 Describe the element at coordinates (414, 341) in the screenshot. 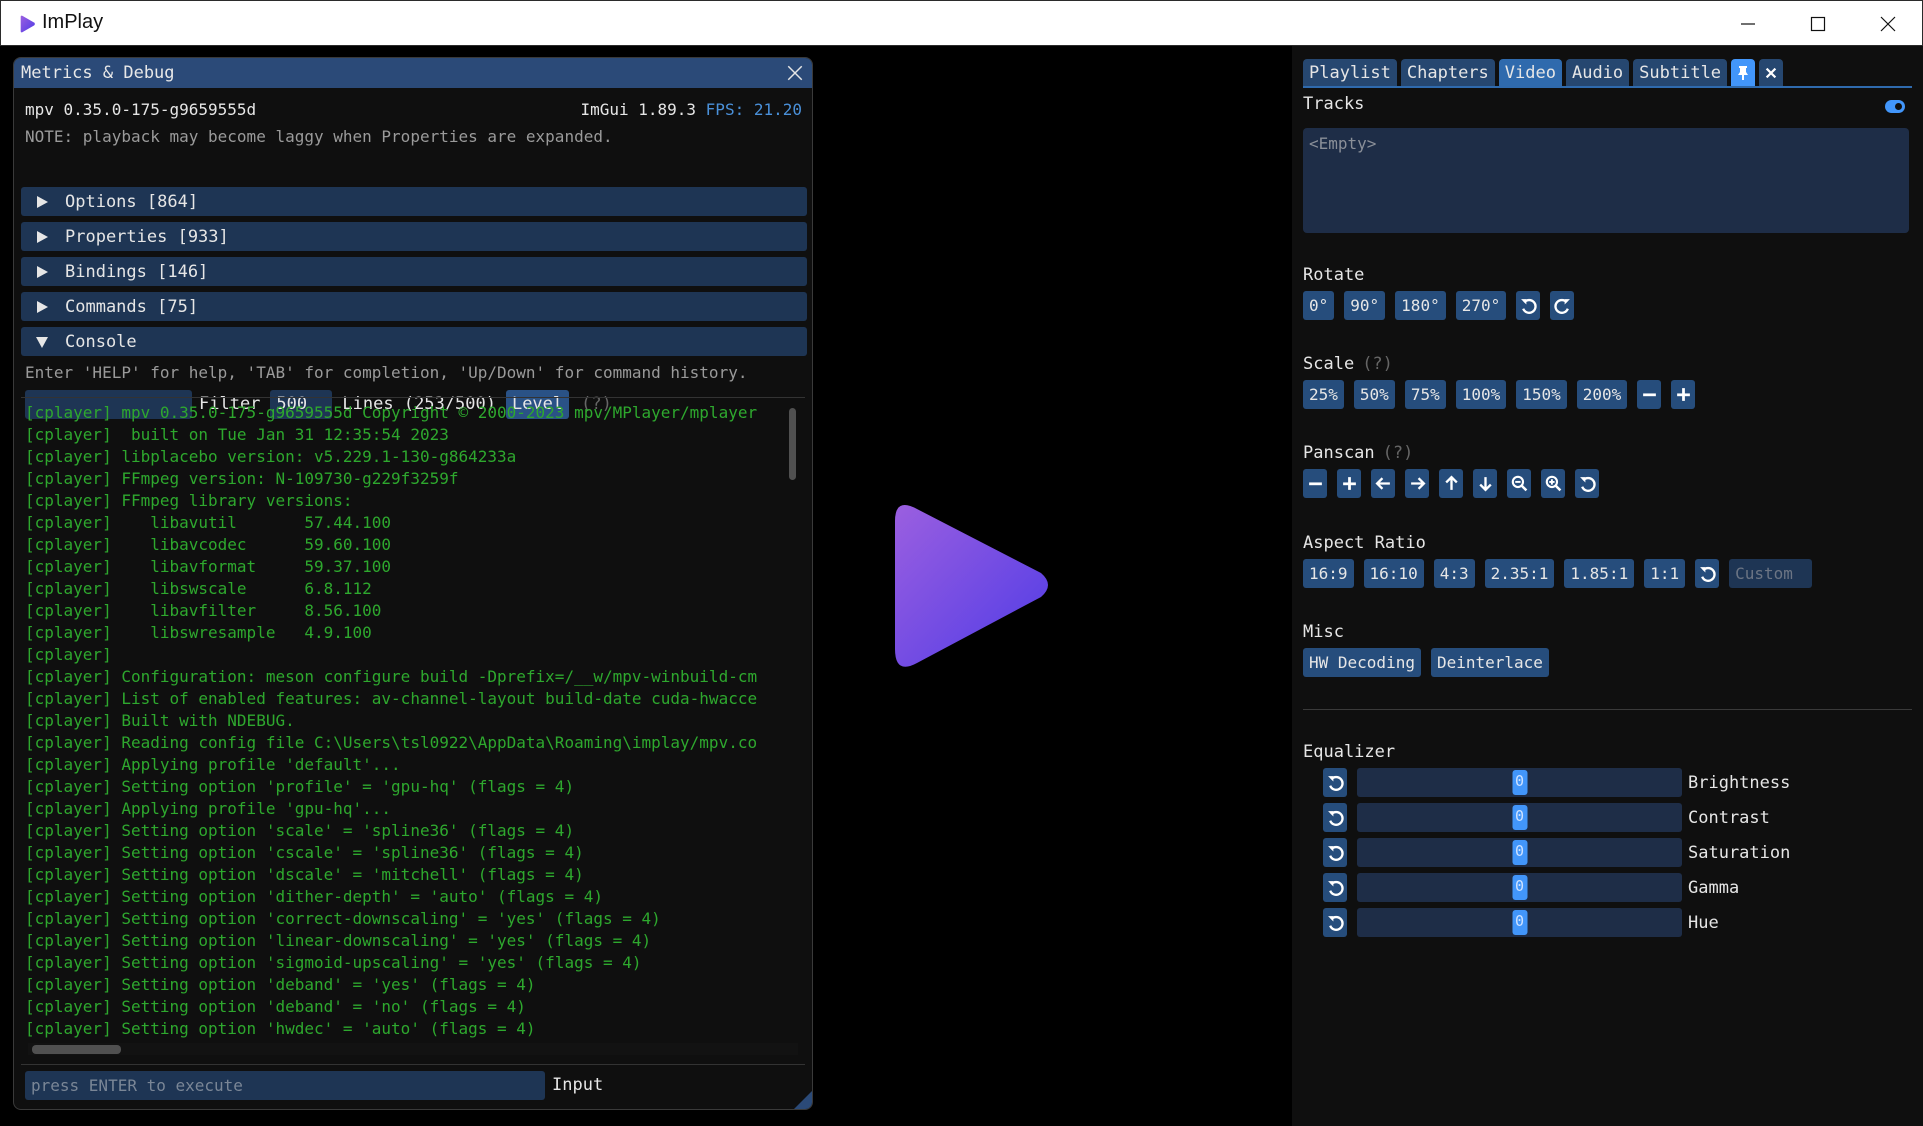

I see `section-console: Console` at that location.